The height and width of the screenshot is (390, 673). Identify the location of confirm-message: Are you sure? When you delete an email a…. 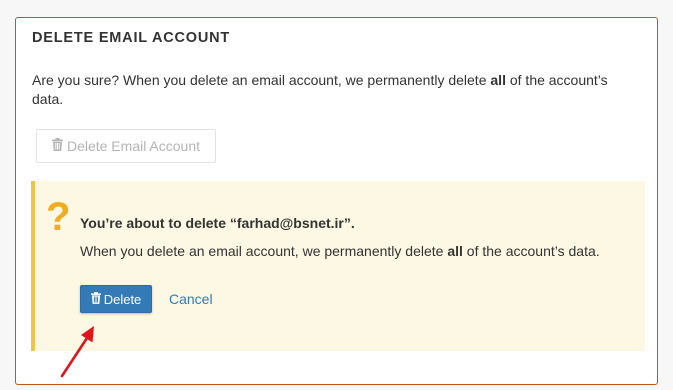
(337, 90).